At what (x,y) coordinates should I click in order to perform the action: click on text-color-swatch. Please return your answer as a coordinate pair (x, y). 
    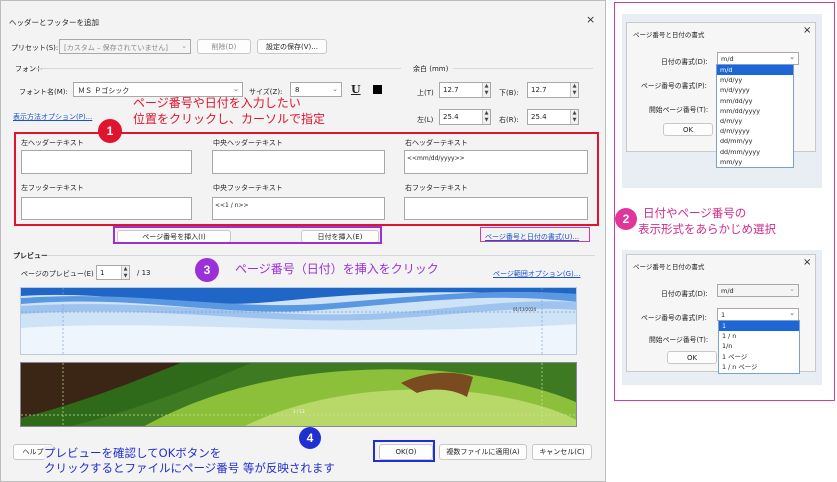
    Looking at the image, I should click on (377, 89).